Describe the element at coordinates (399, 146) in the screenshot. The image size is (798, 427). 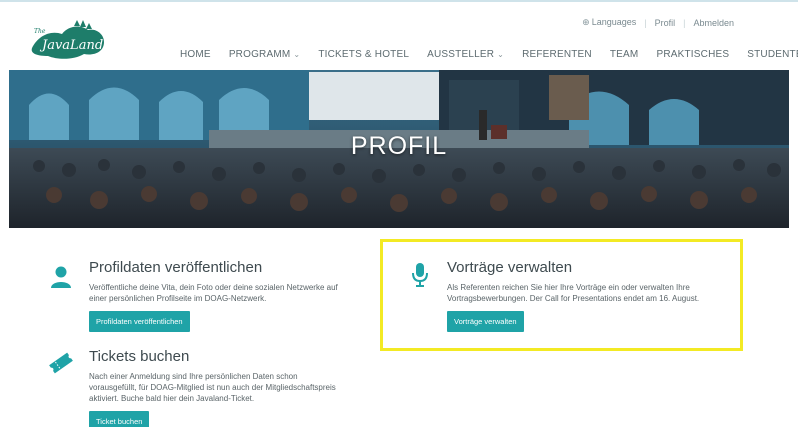
I see `page-title: PROFIL` at that location.